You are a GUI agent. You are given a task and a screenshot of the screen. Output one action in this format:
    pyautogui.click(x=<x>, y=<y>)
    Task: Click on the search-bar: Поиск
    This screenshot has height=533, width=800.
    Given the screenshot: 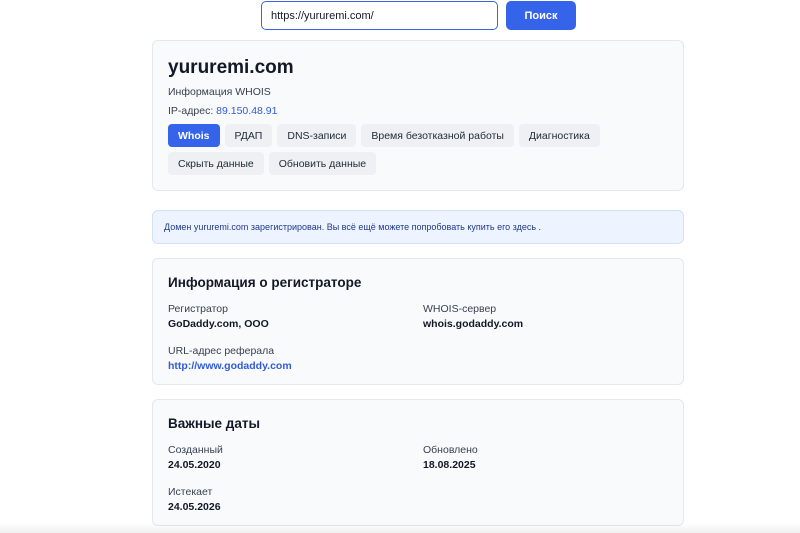 What is the action you would take?
    pyautogui.click(x=418, y=15)
    